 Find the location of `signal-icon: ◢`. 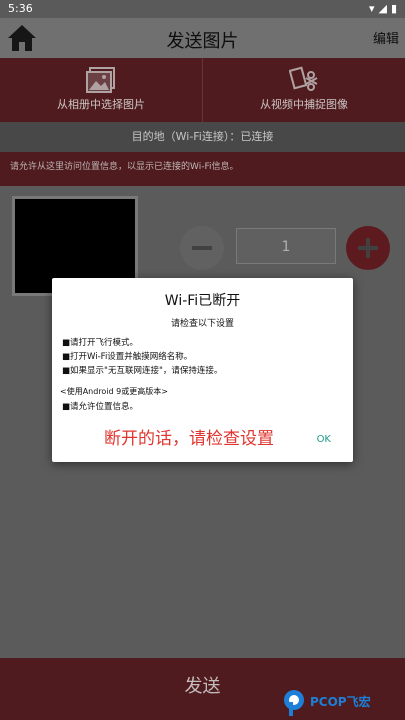

signal-icon: ◢ is located at coordinates (382, 8).